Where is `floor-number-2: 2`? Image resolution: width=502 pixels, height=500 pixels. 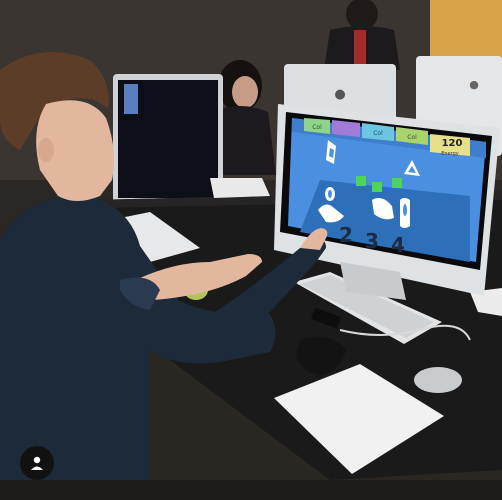
floor-number-2: 2 is located at coordinates (346, 235).